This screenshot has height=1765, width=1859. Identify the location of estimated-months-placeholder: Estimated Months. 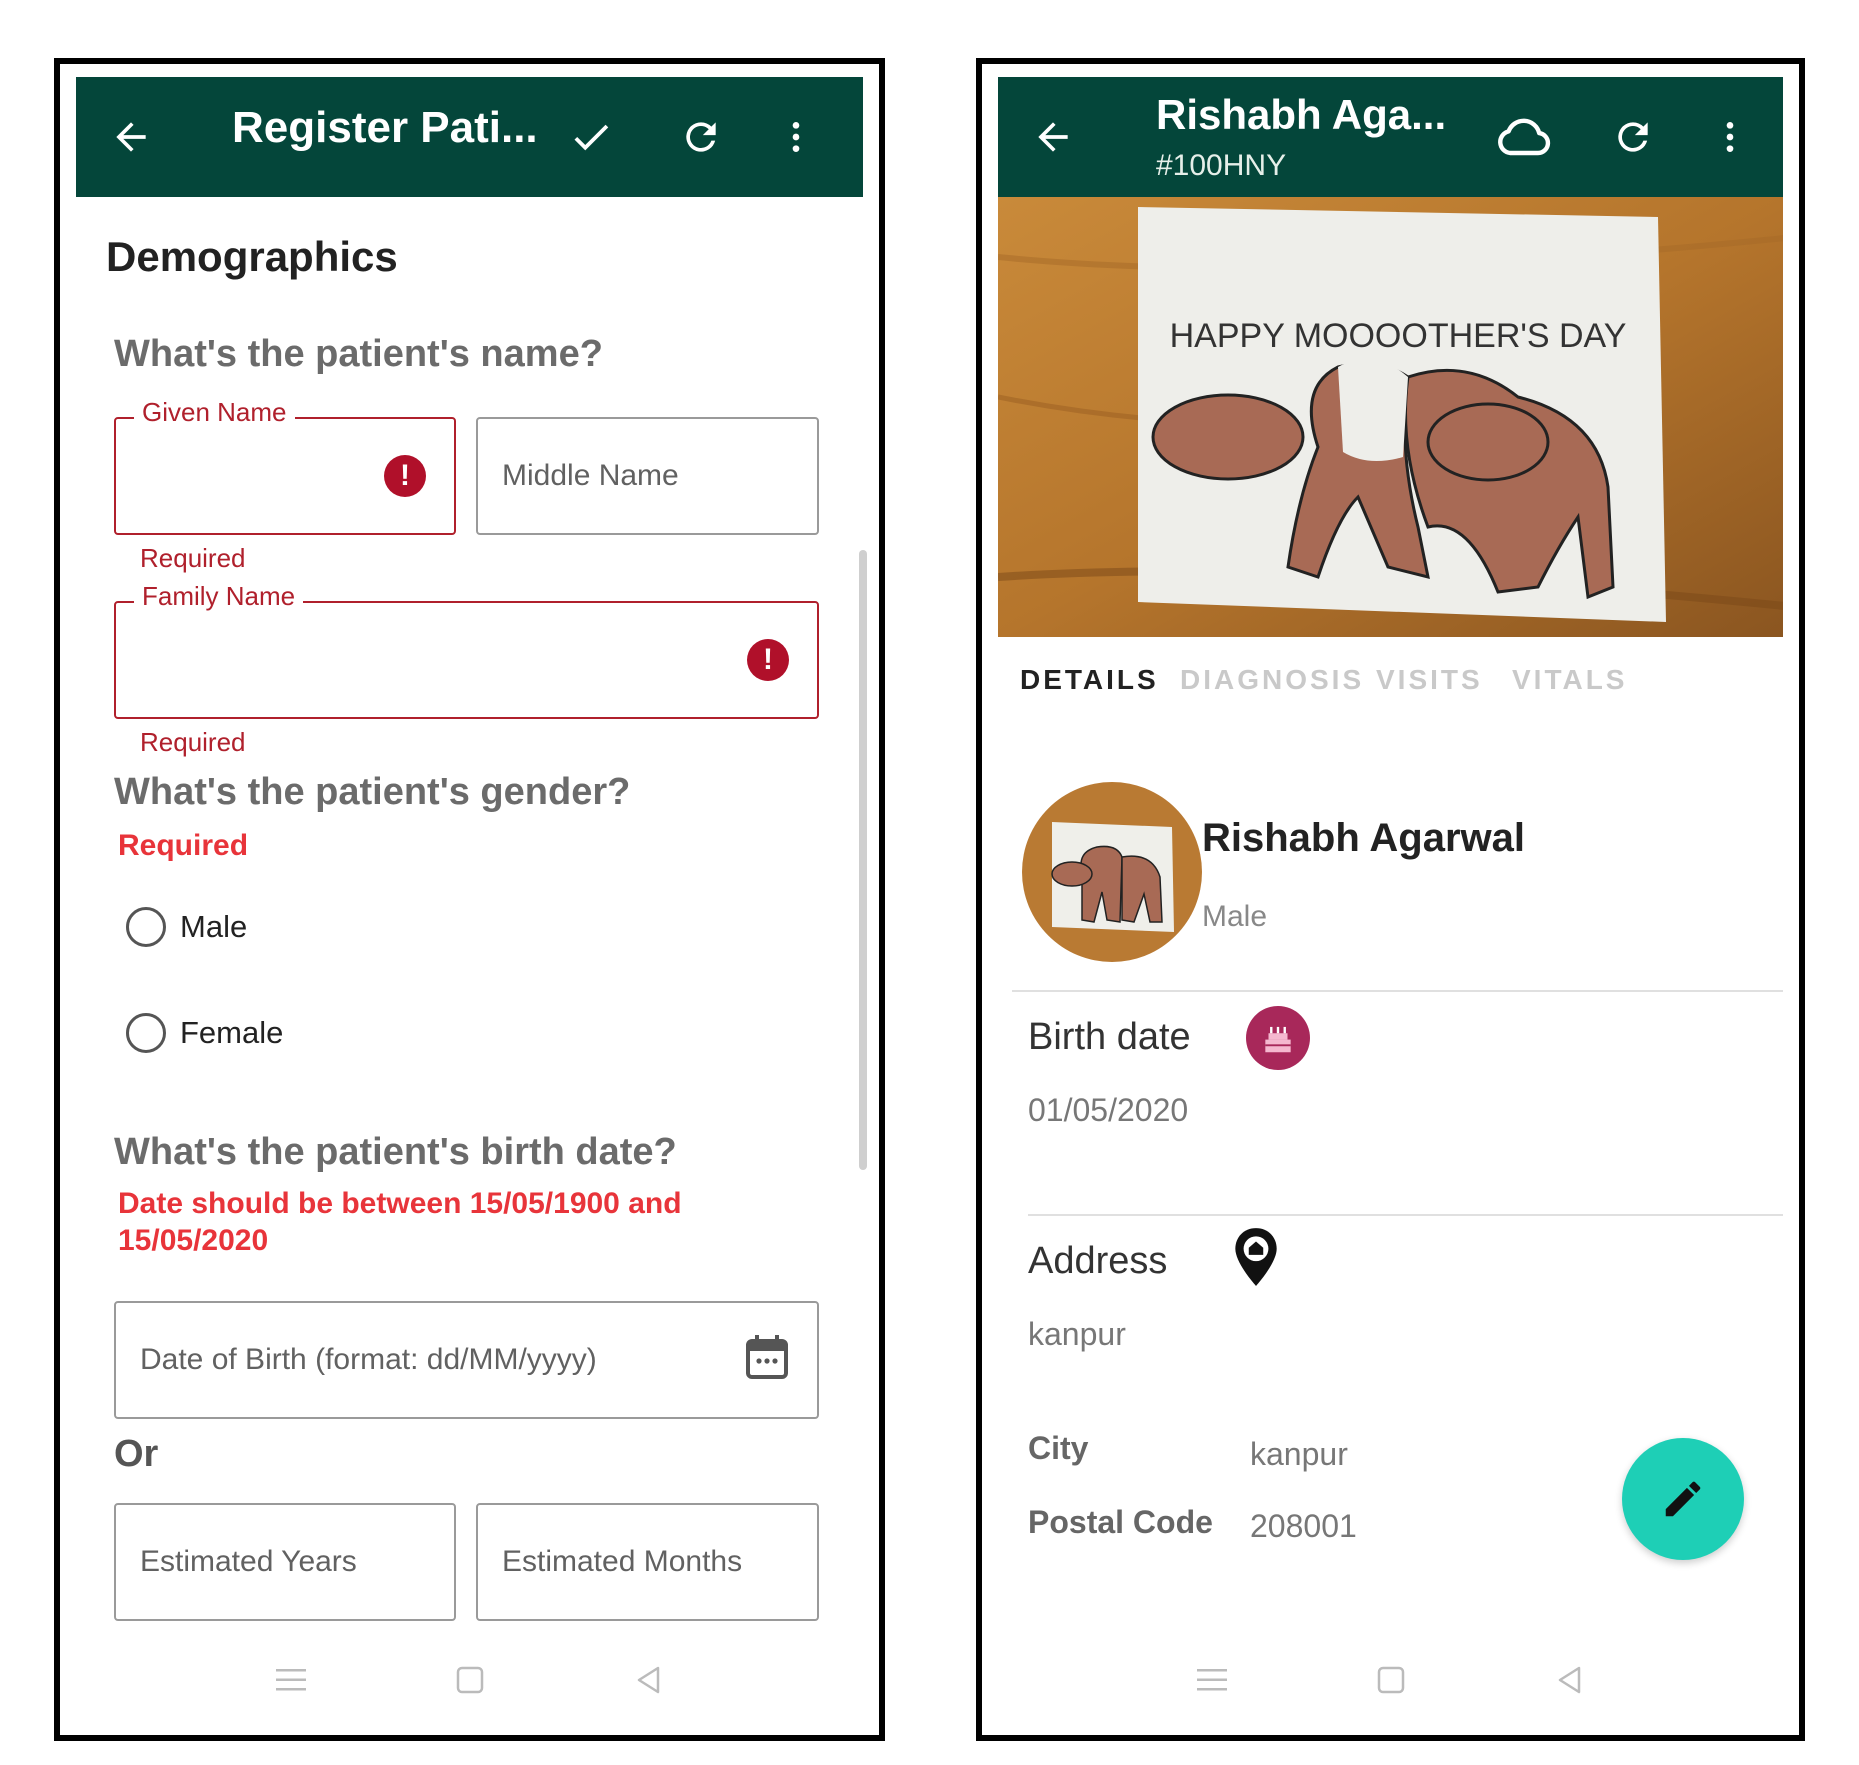
(622, 1561).